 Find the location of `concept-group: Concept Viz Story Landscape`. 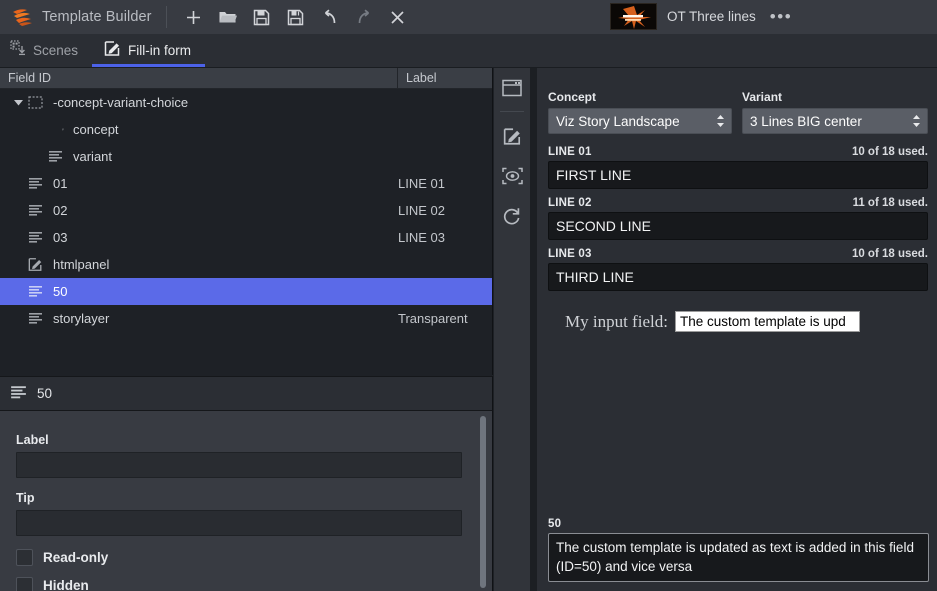

concept-group: Concept Viz Story Landscape is located at coordinates (640, 112).